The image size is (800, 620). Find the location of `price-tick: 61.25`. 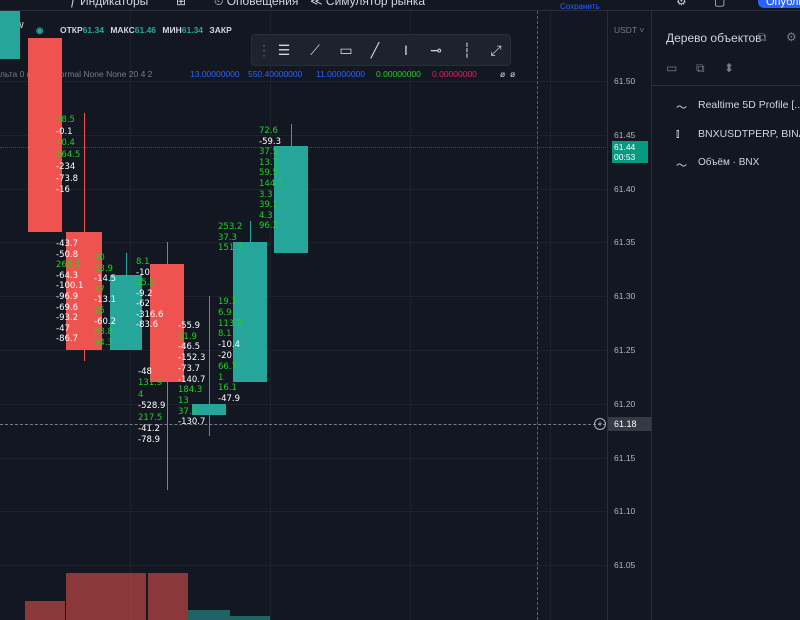

price-tick: 61.25 is located at coordinates (625, 350).